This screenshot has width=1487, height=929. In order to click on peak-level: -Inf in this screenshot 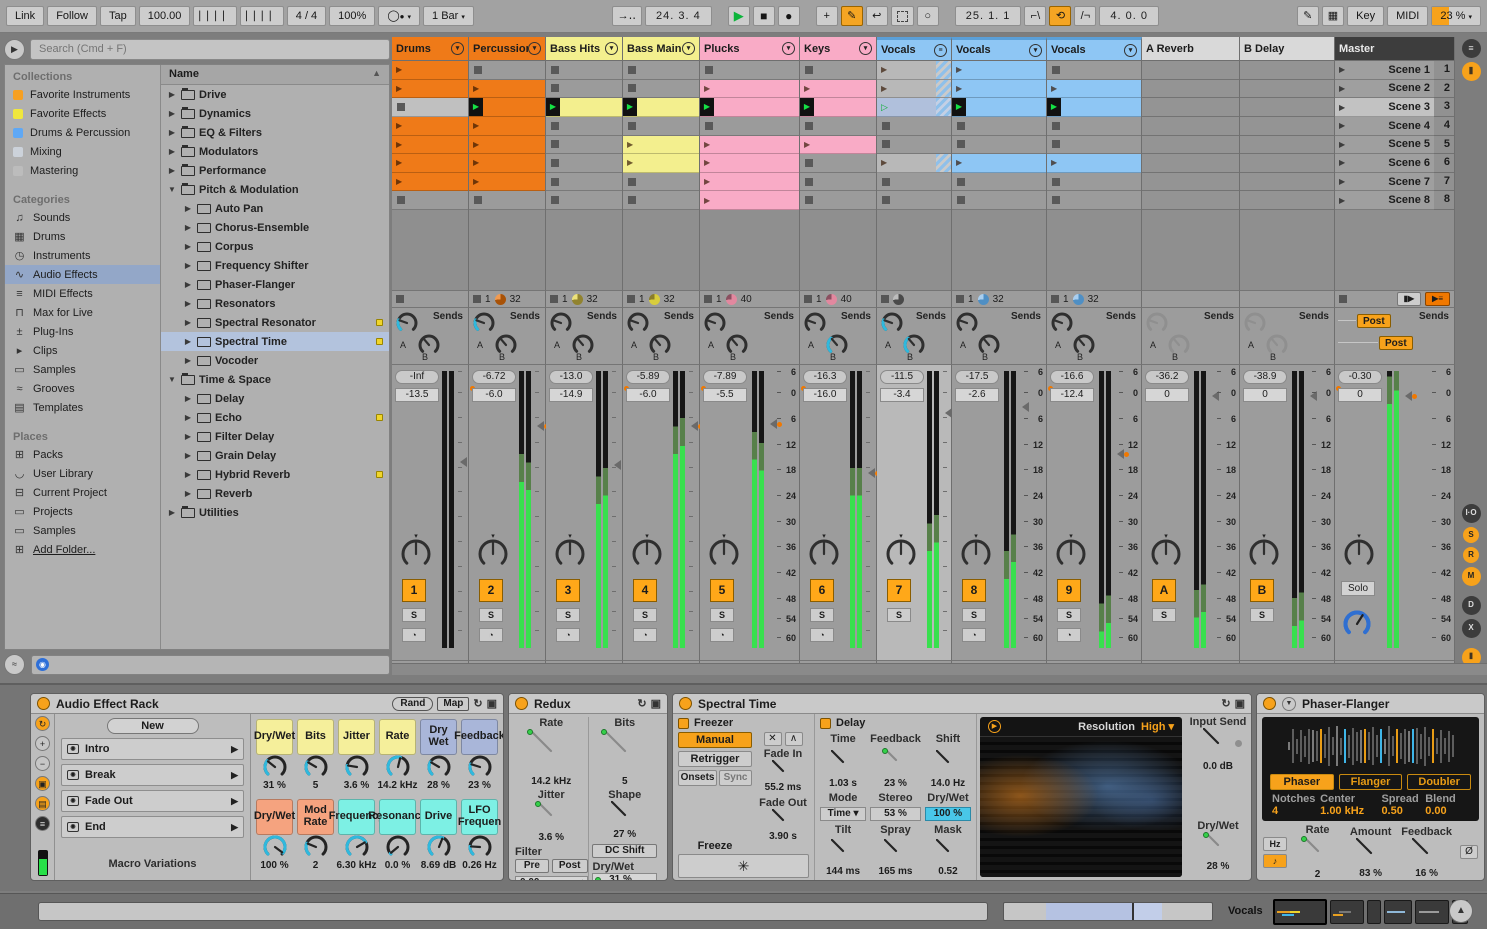, I will do `click(417, 377)`.